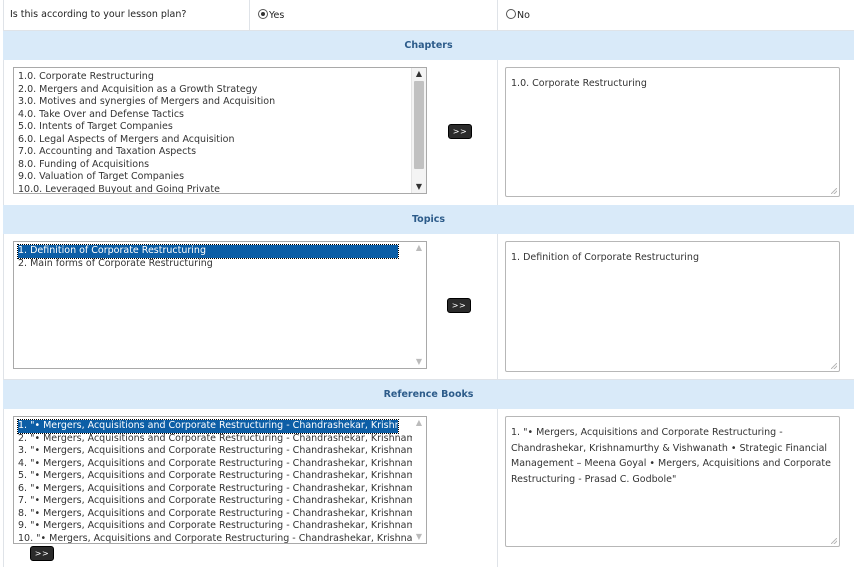  What do you see at coordinates (42, 553) in the screenshot?
I see `add-reference-book-button: >>` at bounding box center [42, 553].